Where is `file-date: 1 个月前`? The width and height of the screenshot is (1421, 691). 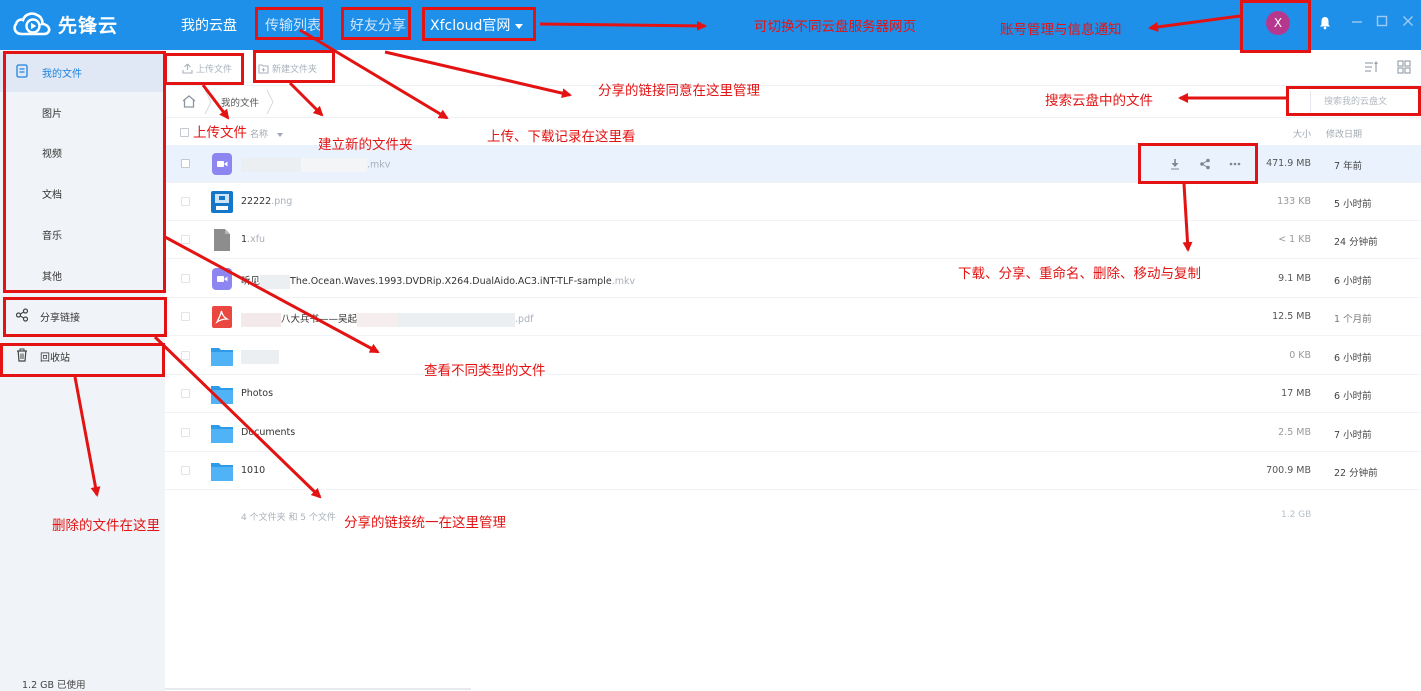 file-date: 1 个月前 is located at coordinates (1353, 319).